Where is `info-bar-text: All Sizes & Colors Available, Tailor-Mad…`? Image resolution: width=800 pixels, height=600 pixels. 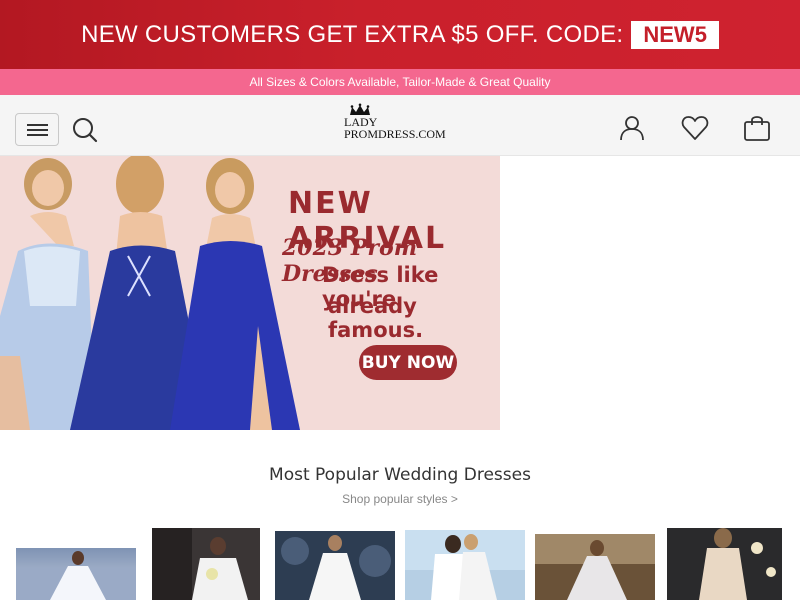 info-bar-text: All Sizes & Colors Available, Tailor-Mad… is located at coordinates (400, 82).